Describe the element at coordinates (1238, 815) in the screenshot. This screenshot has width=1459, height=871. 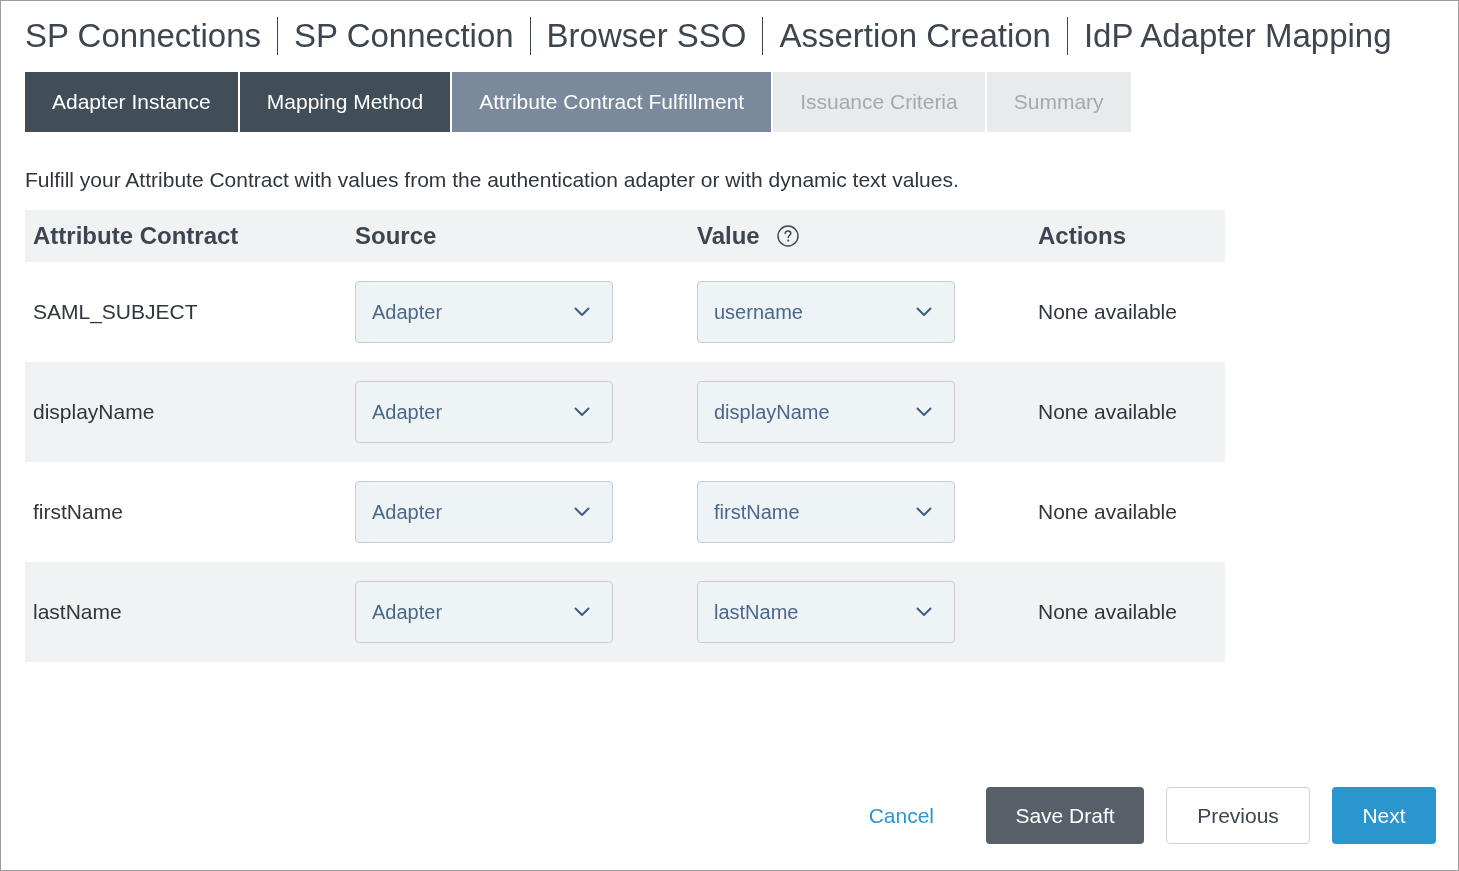
I see `previous-button: Previous` at that location.